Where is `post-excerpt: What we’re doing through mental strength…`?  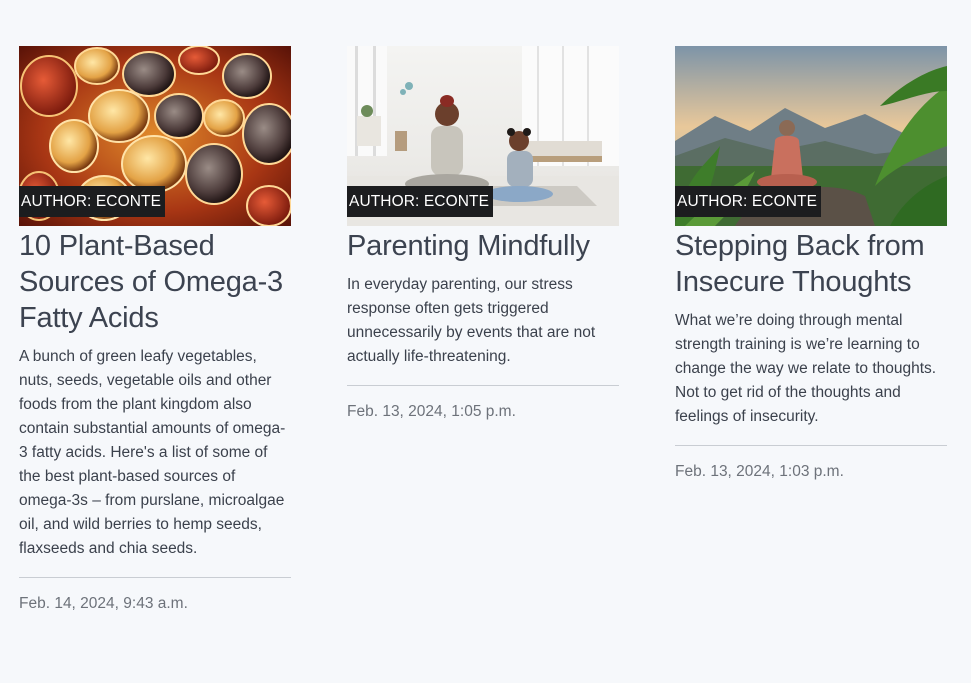 post-excerpt: What we’re doing through mental strength… is located at coordinates (806, 368).